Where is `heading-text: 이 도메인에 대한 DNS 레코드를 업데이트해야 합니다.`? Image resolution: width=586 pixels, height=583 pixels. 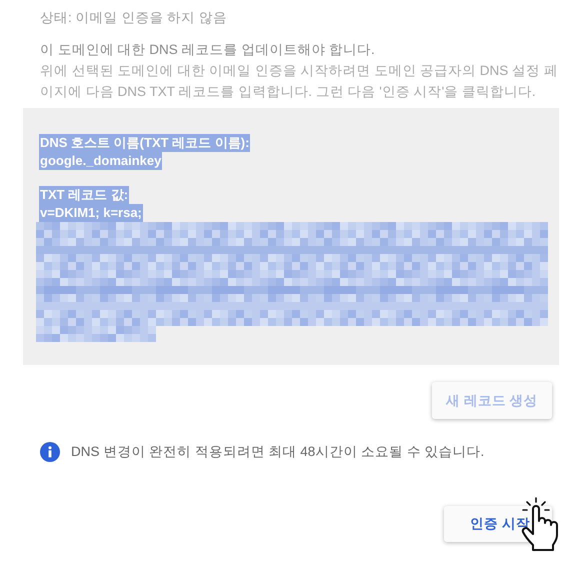 heading-text: 이 도메인에 대한 DNS 레코드를 업데이트해야 합니다. is located at coordinates (208, 50).